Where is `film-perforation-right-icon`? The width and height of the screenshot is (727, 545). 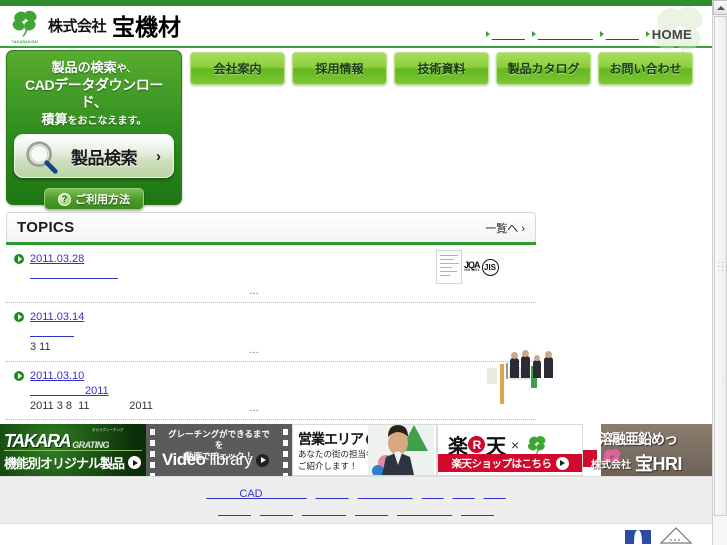
film-perforation-right-icon is located at coordinates (285, 450).